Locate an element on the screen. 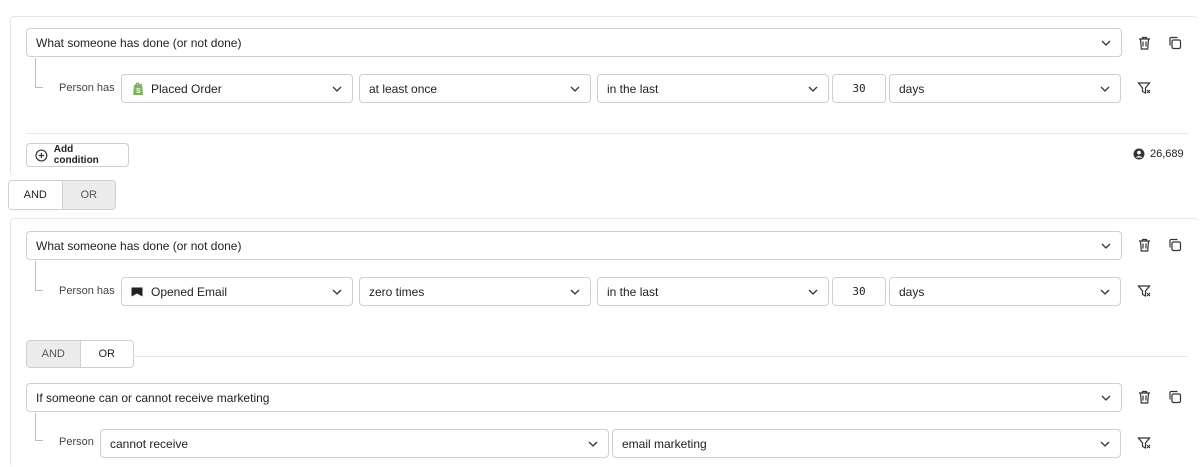 The image size is (1200, 467). frequency-select-2: zero times is located at coordinates (475, 291).